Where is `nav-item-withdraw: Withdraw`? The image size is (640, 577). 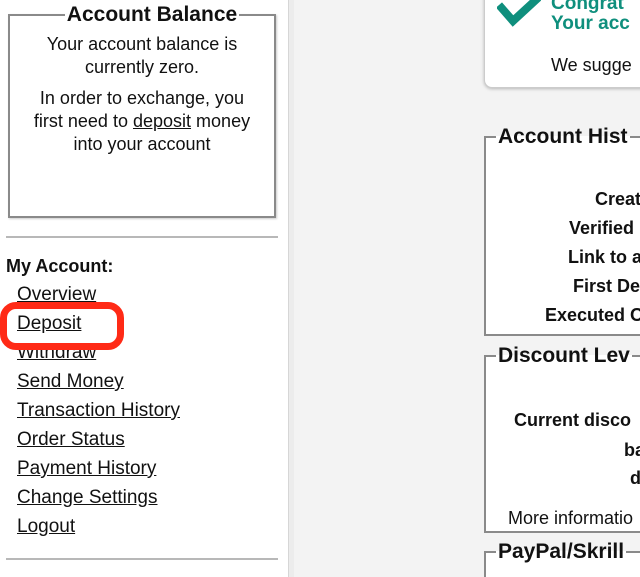
nav-item-withdraw: Withdraw is located at coordinates (98, 356).